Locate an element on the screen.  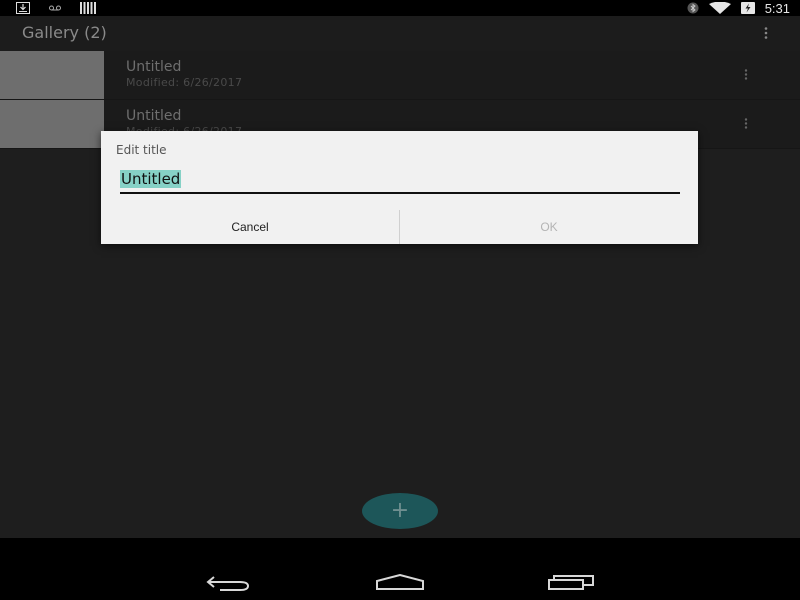
item-modified-date: Modified: 6/26/2017 is located at coordinates (184, 82).